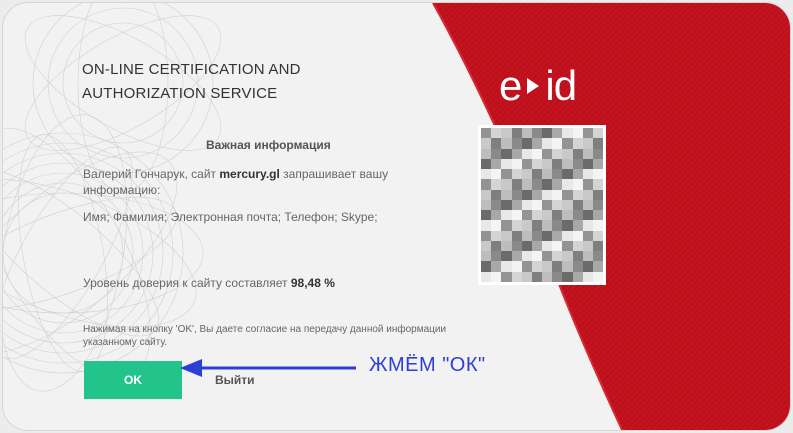  What do you see at coordinates (133, 380) in the screenshot?
I see `ok-button: OK` at bounding box center [133, 380].